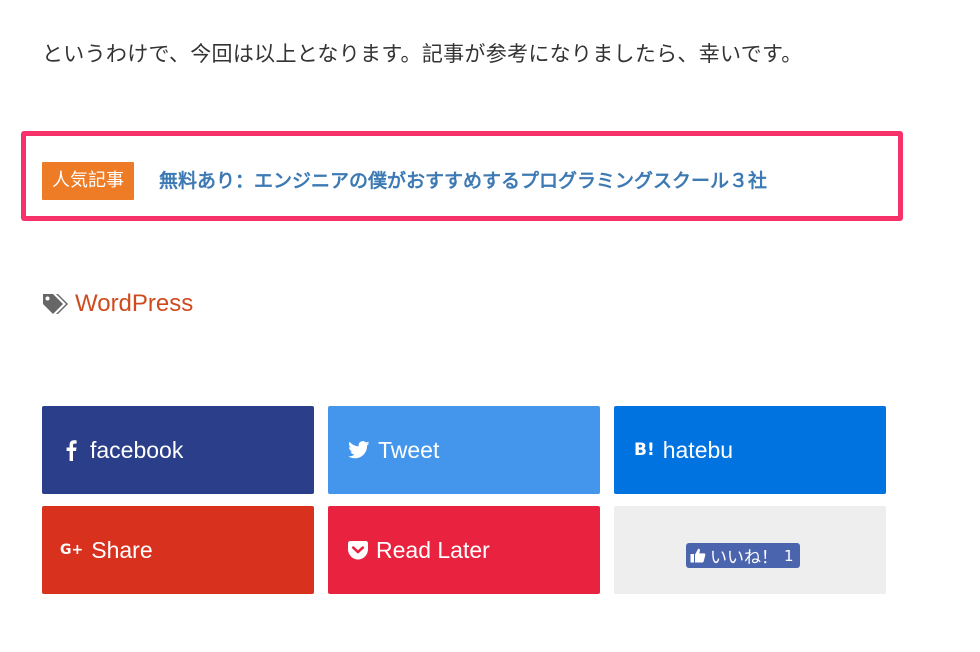 Image resolution: width=980 pixels, height=652 pixels. Describe the element at coordinates (72, 550) in the screenshot. I see `google-plus-icon: G+` at that location.